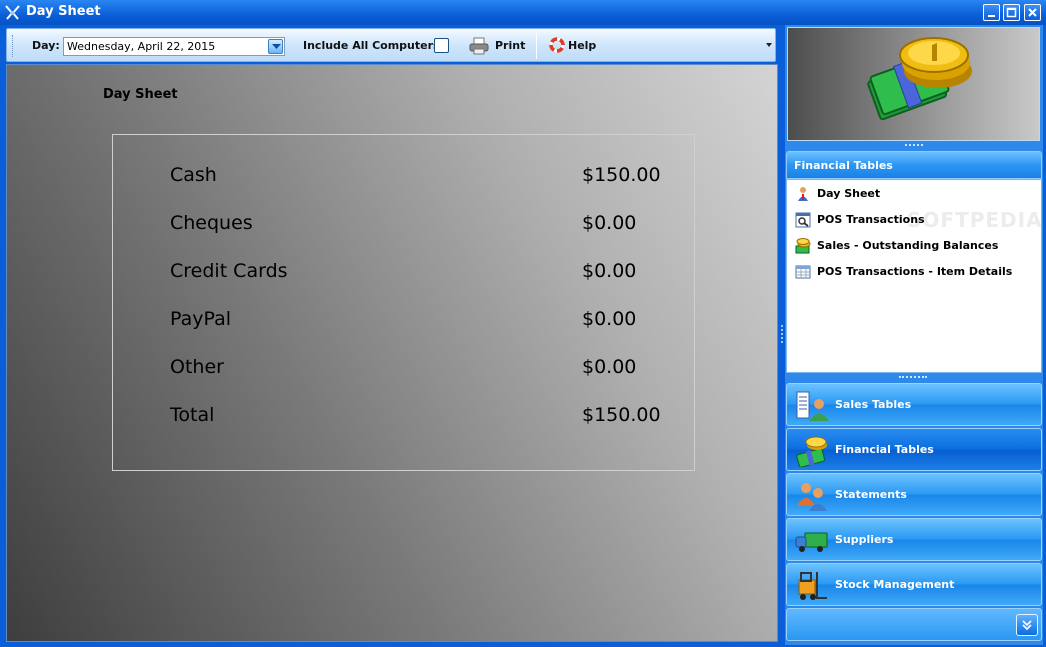  What do you see at coordinates (803, 246) in the screenshot?
I see `coins-icon` at bounding box center [803, 246].